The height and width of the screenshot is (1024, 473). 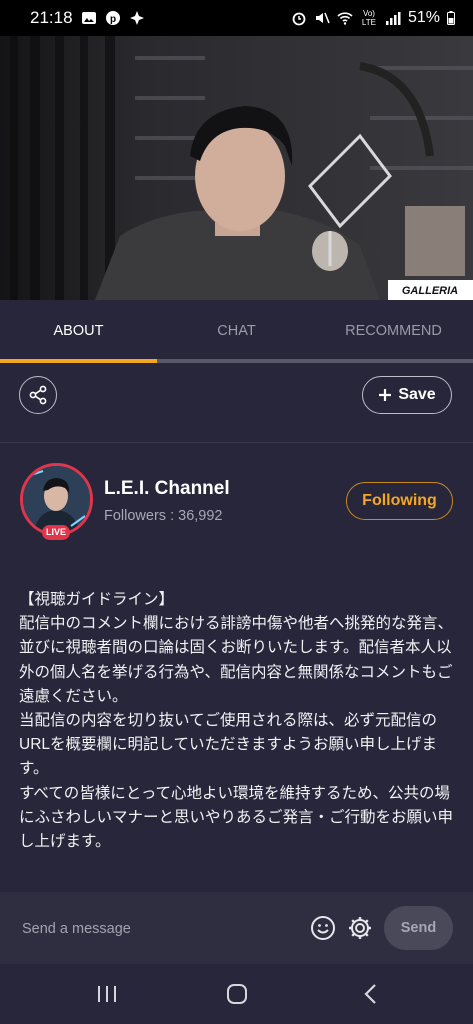 I want to click on tab-chat: CHAT, so click(x=236, y=331).